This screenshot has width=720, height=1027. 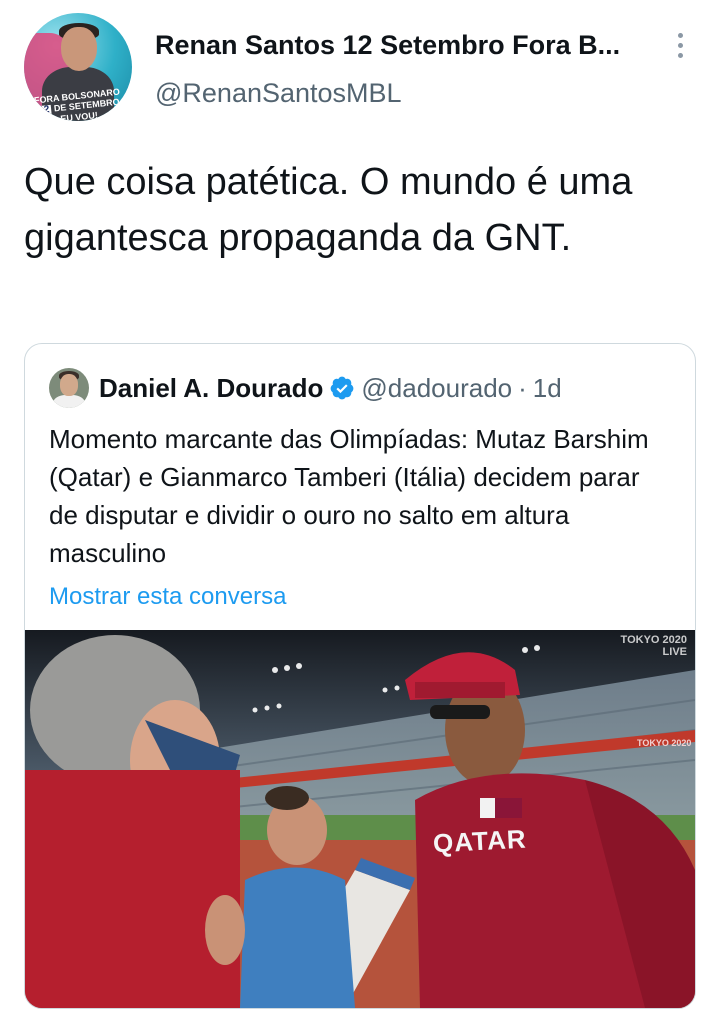 I want to click on avatar-head, so click(x=79, y=49).